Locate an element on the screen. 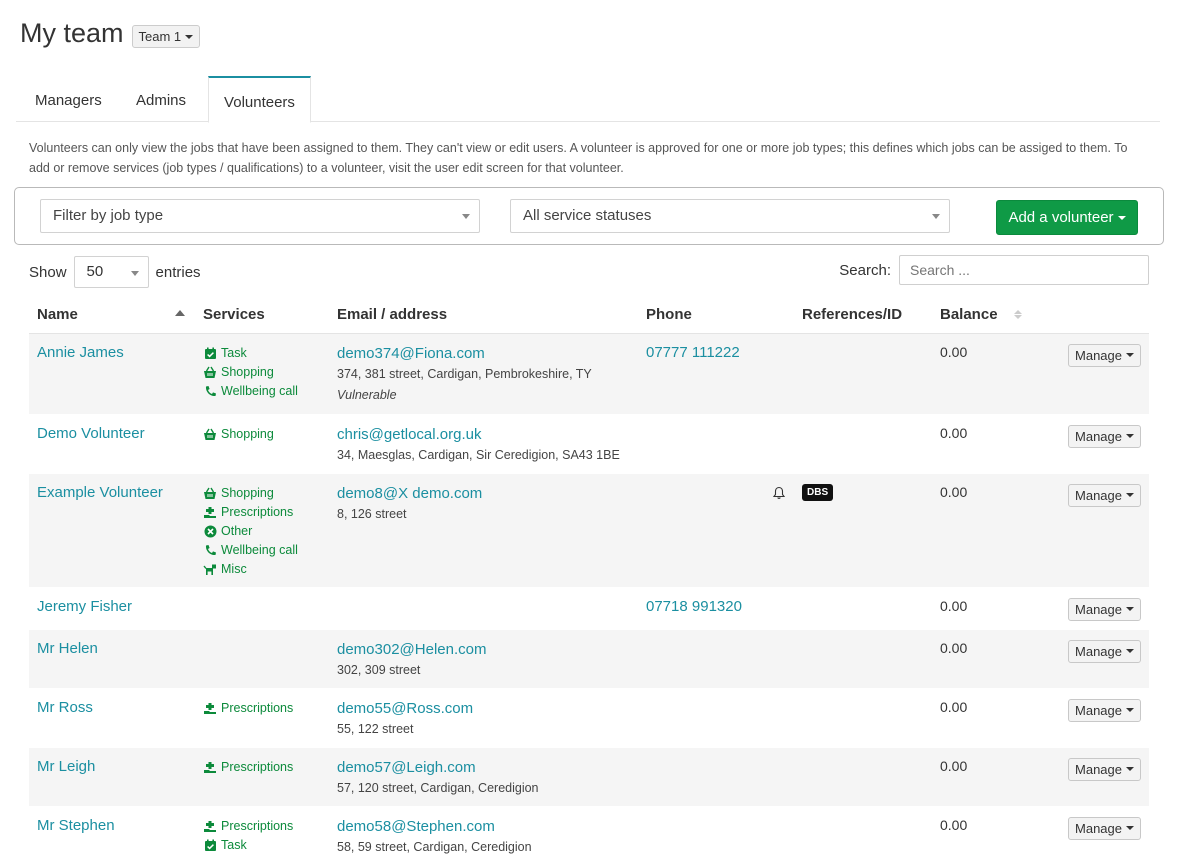 This screenshot has width=1178, height=866. phone-link: 07777 111222 is located at coordinates (693, 352).